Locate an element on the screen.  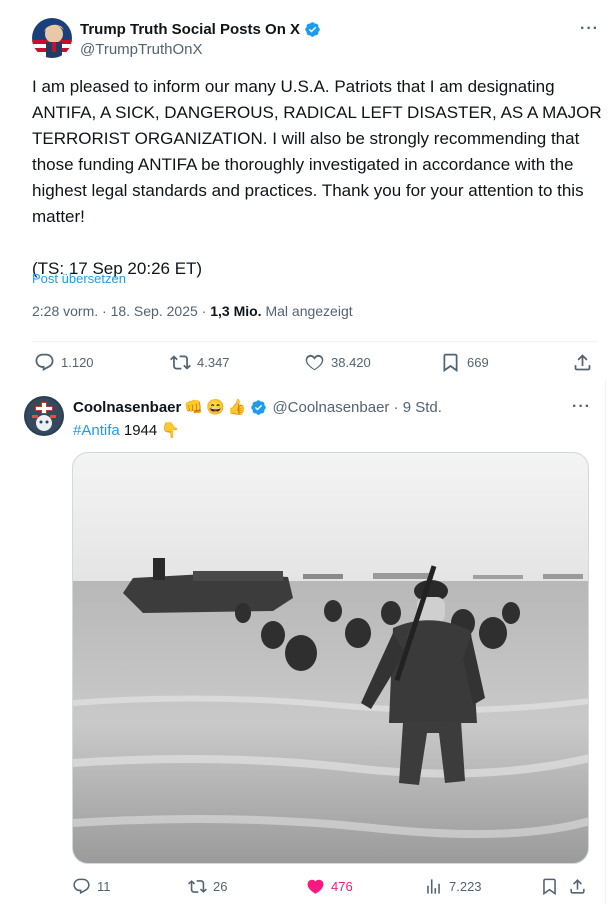
tweet-text: #Antifa 1944 👇 is located at coordinates (126, 430).